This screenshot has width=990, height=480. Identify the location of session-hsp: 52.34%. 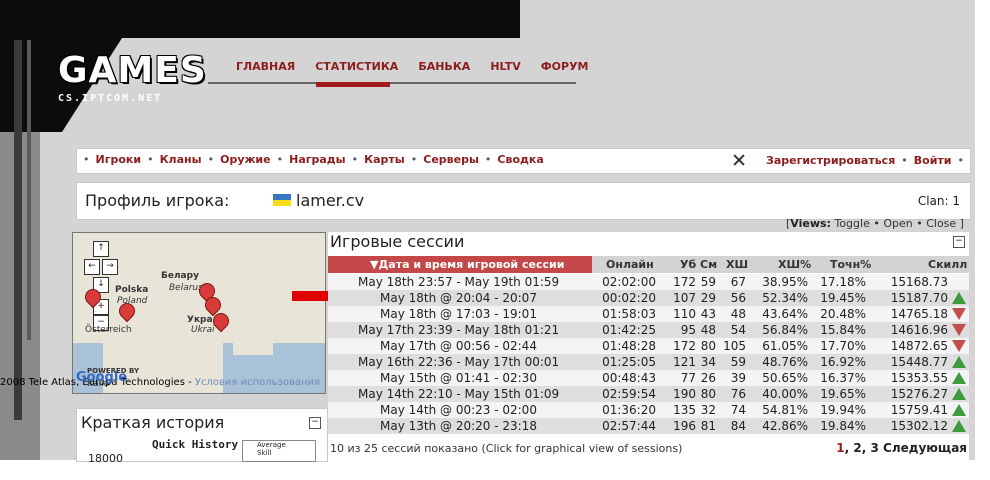
(785, 298).